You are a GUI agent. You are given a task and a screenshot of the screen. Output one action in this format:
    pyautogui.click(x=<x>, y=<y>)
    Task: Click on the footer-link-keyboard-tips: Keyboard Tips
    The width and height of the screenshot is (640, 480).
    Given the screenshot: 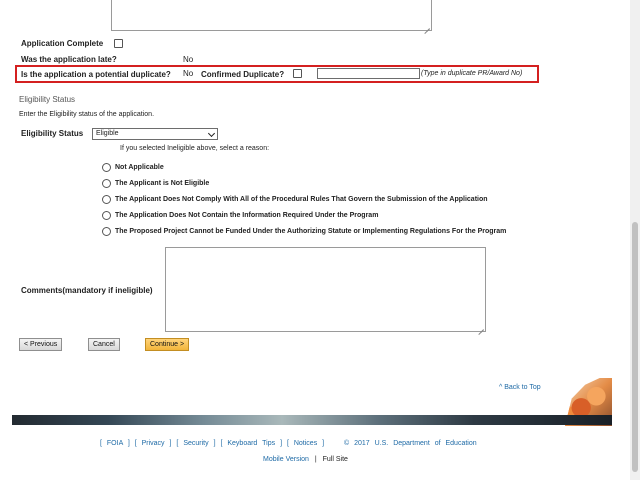 What is the action you would take?
    pyautogui.click(x=251, y=443)
    